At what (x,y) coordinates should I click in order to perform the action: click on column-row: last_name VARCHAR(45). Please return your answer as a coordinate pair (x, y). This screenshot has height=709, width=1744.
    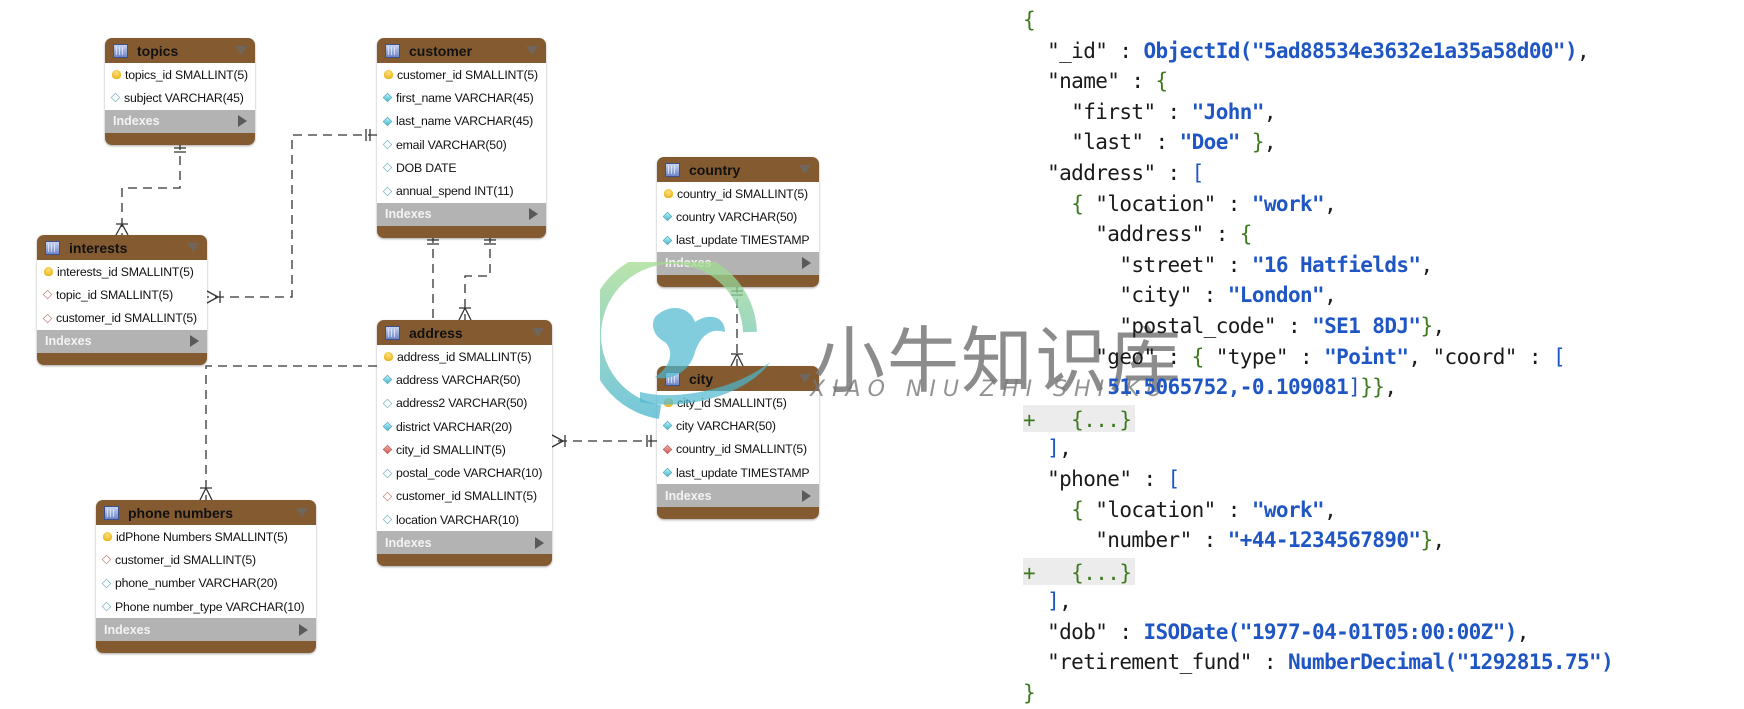
    Looking at the image, I should click on (461, 121).